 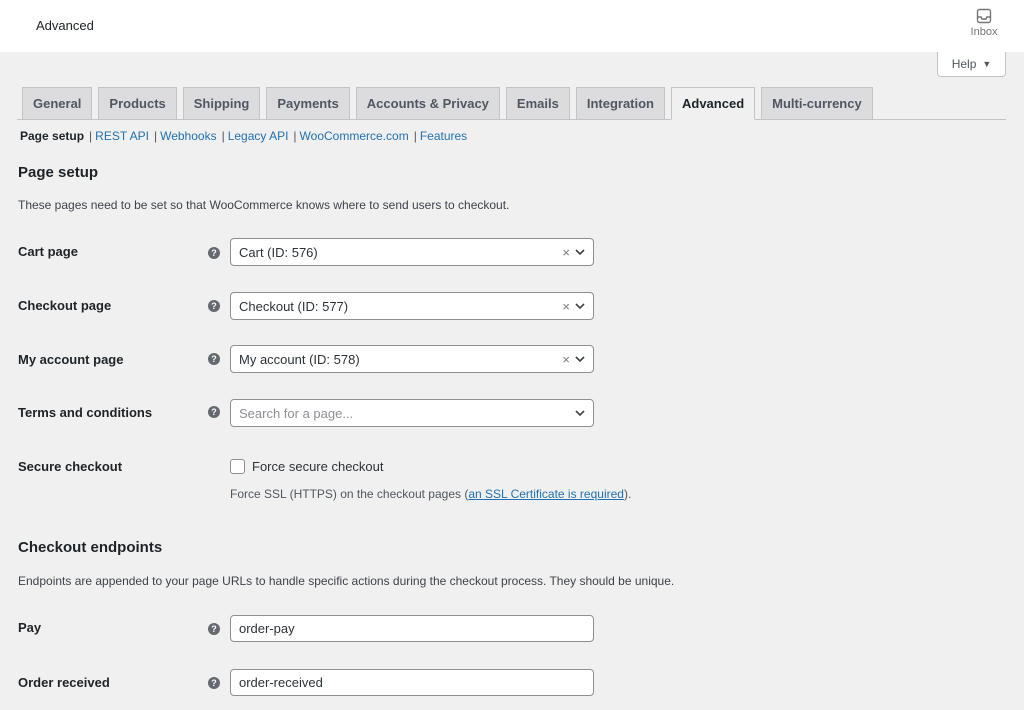 I want to click on force-secure-checkout-checkbox, so click(x=237, y=466).